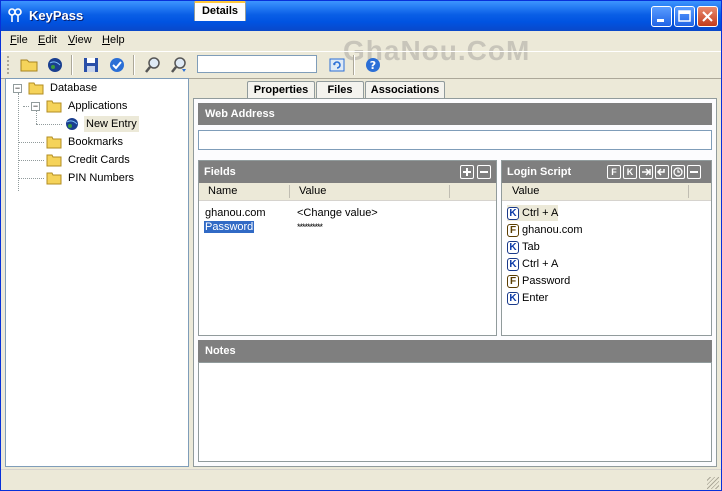 The height and width of the screenshot is (491, 722). Describe the element at coordinates (13, 40) in the screenshot. I see `menu-file-key: F` at that location.